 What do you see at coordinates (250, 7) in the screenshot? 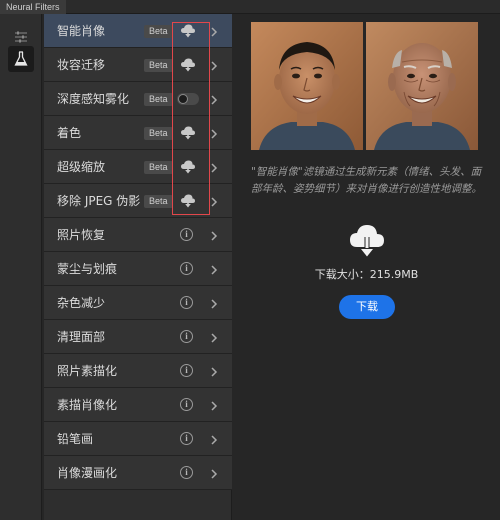
I see `title-bar: Neural Filters` at bounding box center [250, 7].